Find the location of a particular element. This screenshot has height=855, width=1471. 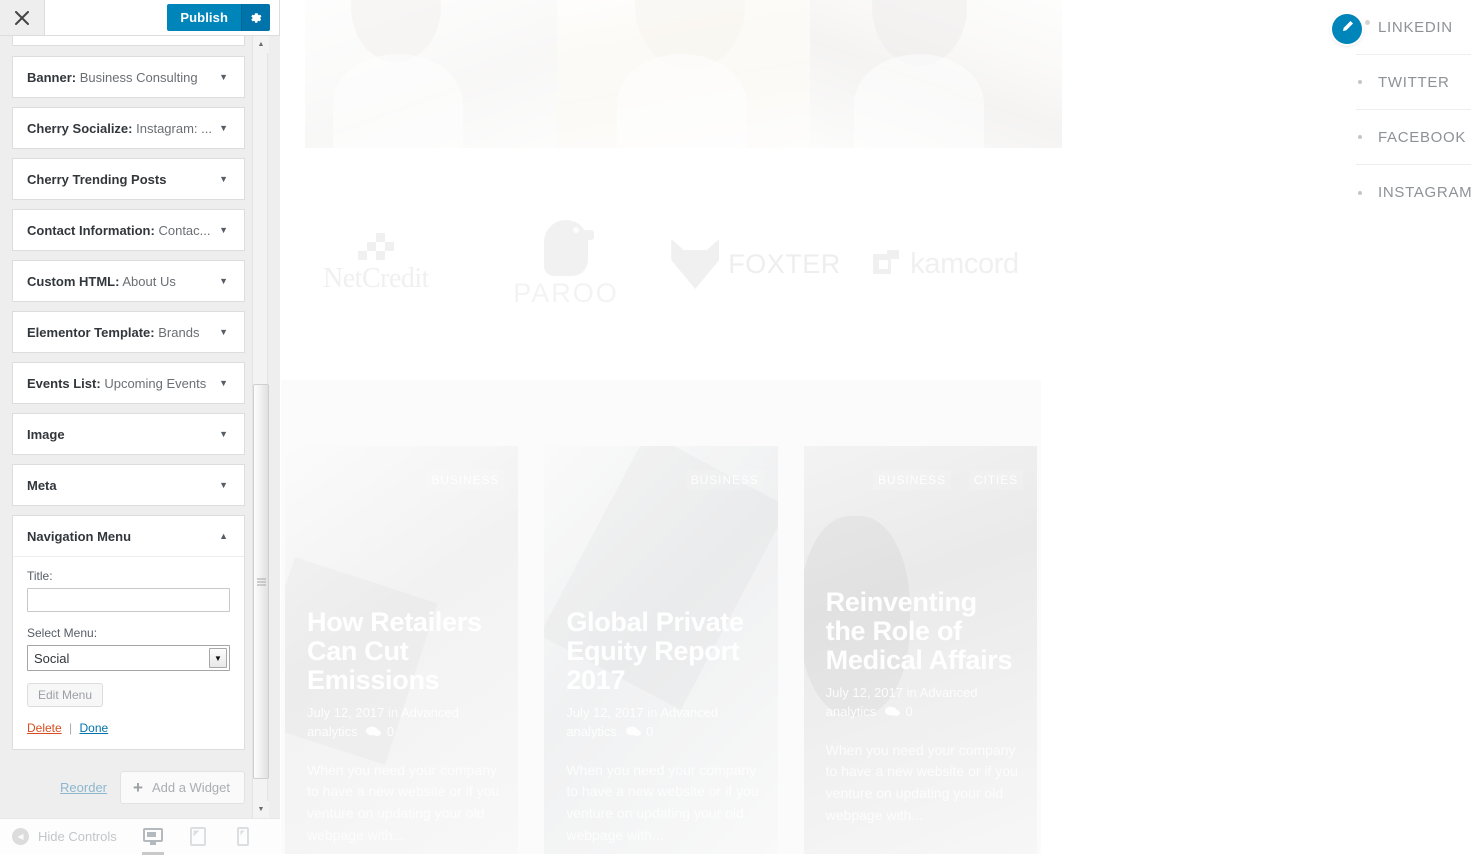

netcredit-mark-icon is located at coordinates (376, 246).